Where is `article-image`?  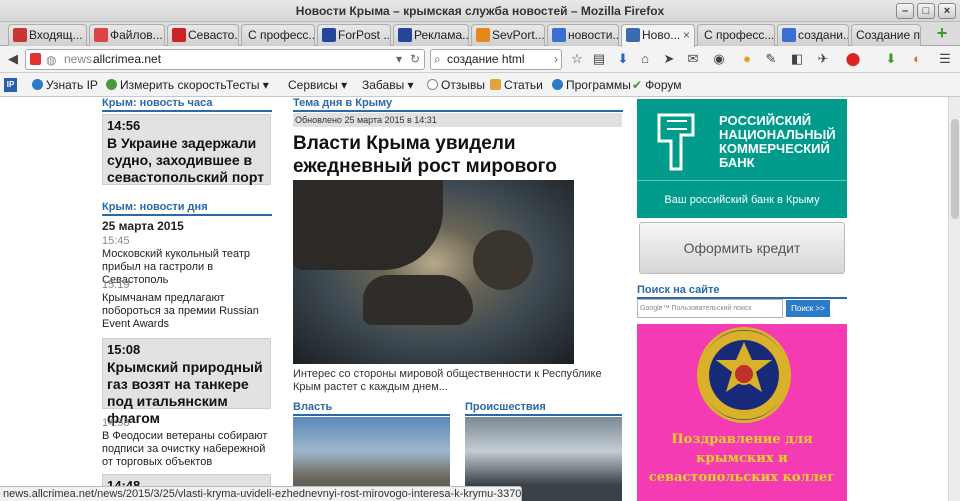 article-image is located at coordinates (433, 272).